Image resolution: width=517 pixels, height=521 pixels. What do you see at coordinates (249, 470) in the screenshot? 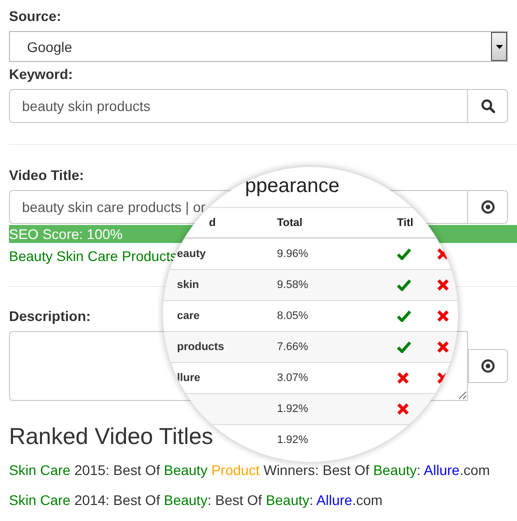
I see `ranked-title: Skin Care 2015: Best Of Beauty Product Winners: Best Of Beauty: Allure.com` at bounding box center [249, 470].